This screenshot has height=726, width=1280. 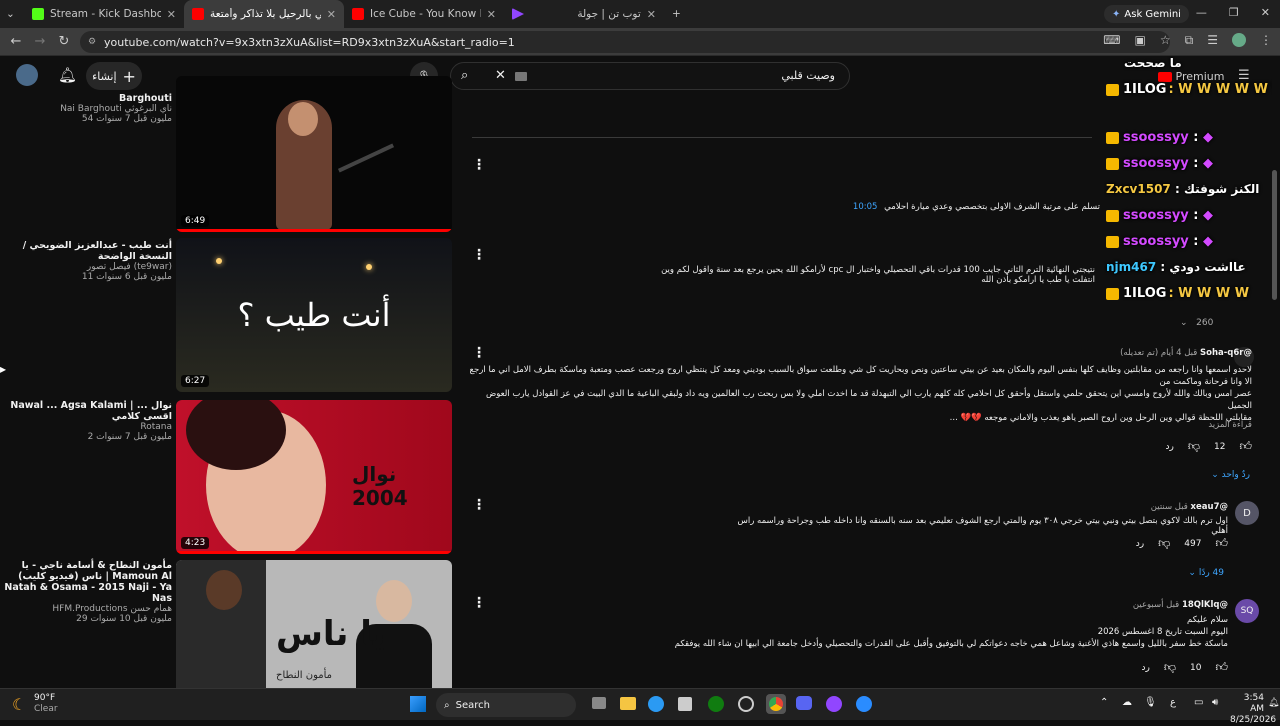 What do you see at coordinates (1234, 12) in the screenshot?
I see `restore-icon: ❐` at bounding box center [1234, 12].